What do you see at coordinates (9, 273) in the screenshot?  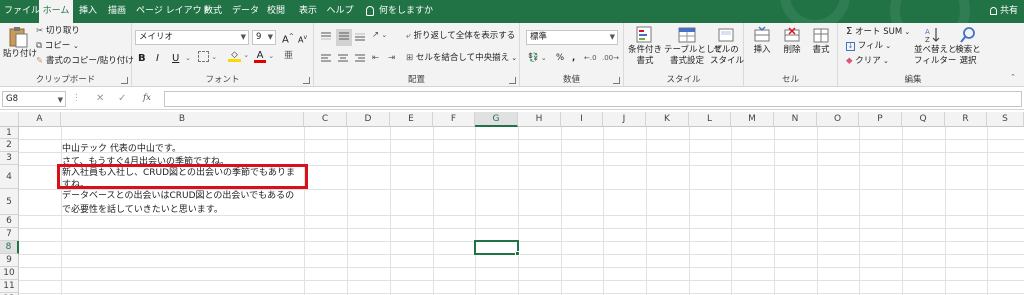 I see `row-header-10: 10` at bounding box center [9, 273].